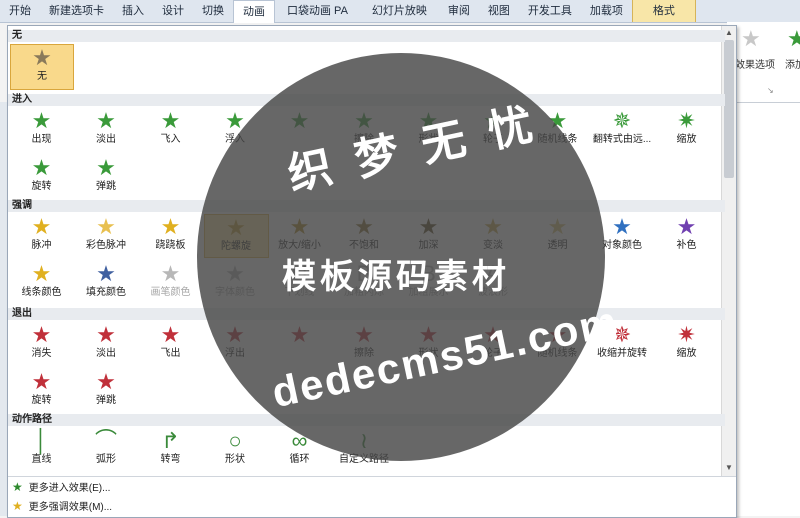  Describe the element at coordinates (105, 440) in the screenshot. I see `arc-path-icon: ⌒` at that location.